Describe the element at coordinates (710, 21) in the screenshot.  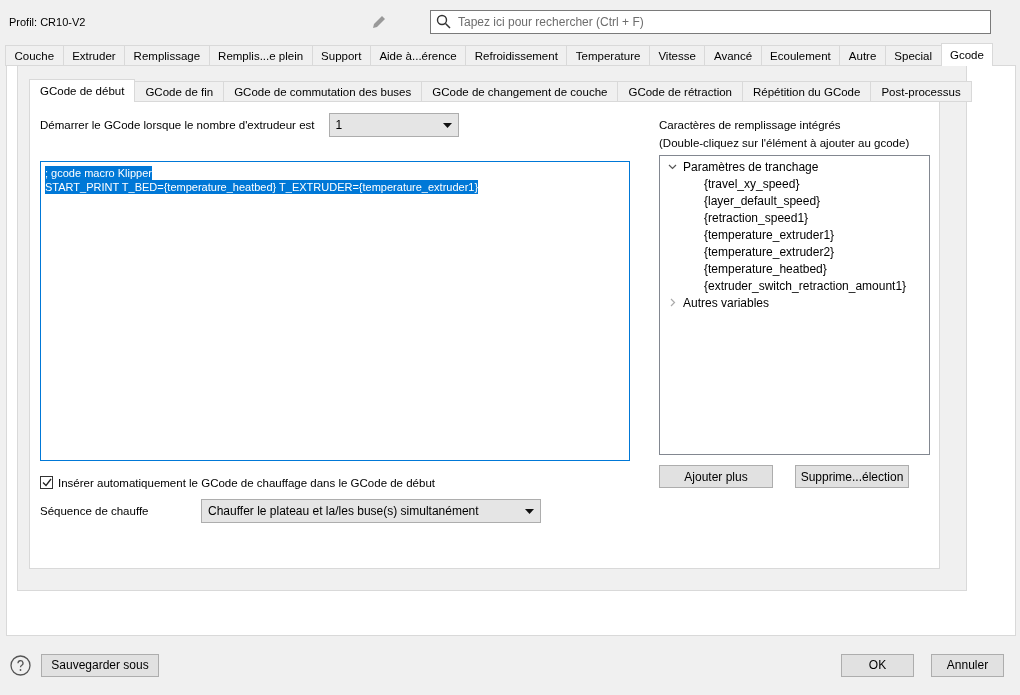
I see `search-field: Tapez ici pour rechercher (Ctrl + F)` at that location.